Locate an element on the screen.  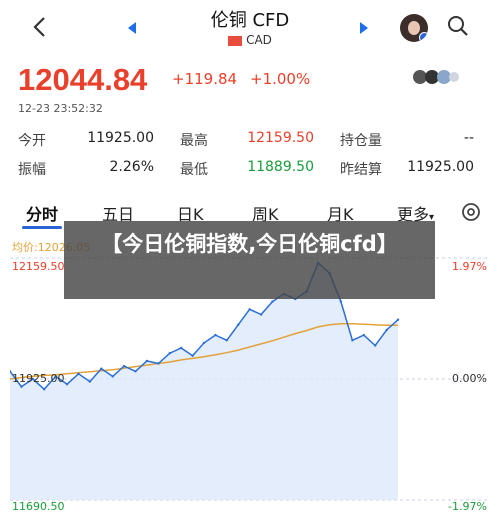
pct-axis-top-label: 1.97% is located at coordinates (469, 266).